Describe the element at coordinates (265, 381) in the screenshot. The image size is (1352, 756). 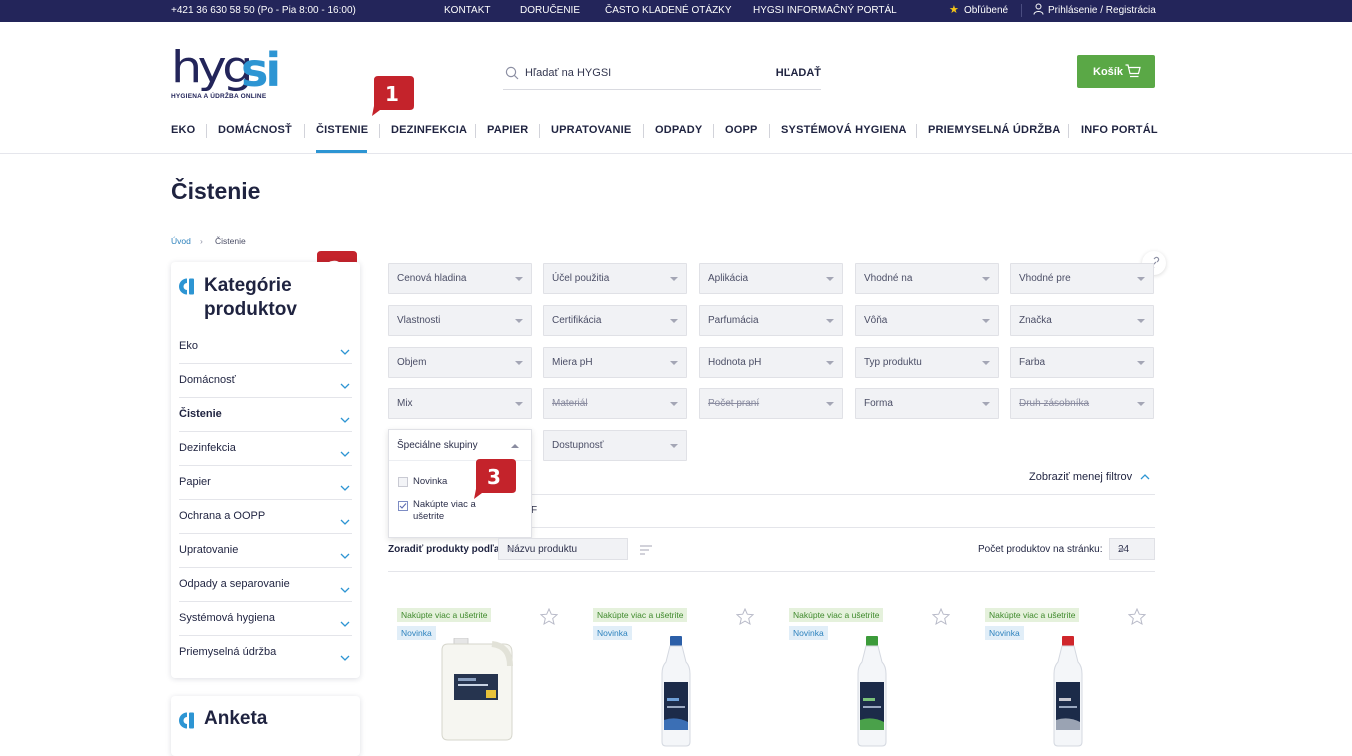
I see `sidebar-item-domacnost: Domácnosť` at that location.